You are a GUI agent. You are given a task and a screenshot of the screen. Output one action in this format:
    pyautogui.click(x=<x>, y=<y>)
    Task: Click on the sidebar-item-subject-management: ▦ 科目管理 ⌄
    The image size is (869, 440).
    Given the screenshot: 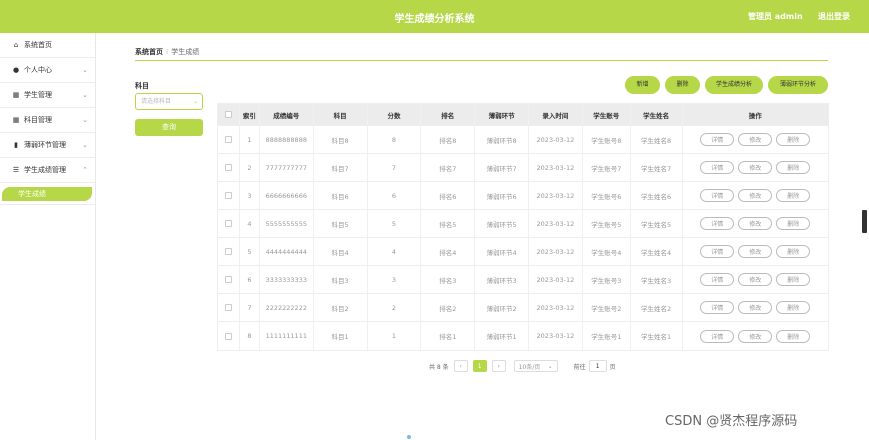 What is the action you would take?
    pyautogui.click(x=47, y=120)
    